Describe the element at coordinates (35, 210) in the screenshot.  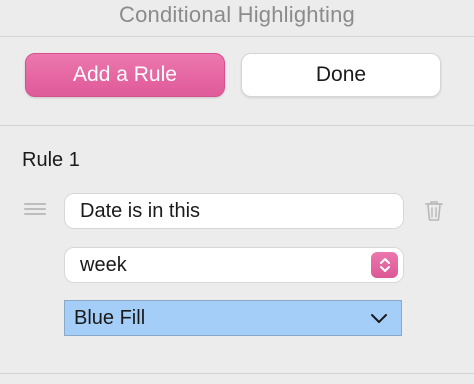
I see `drag-handle-icon` at that location.